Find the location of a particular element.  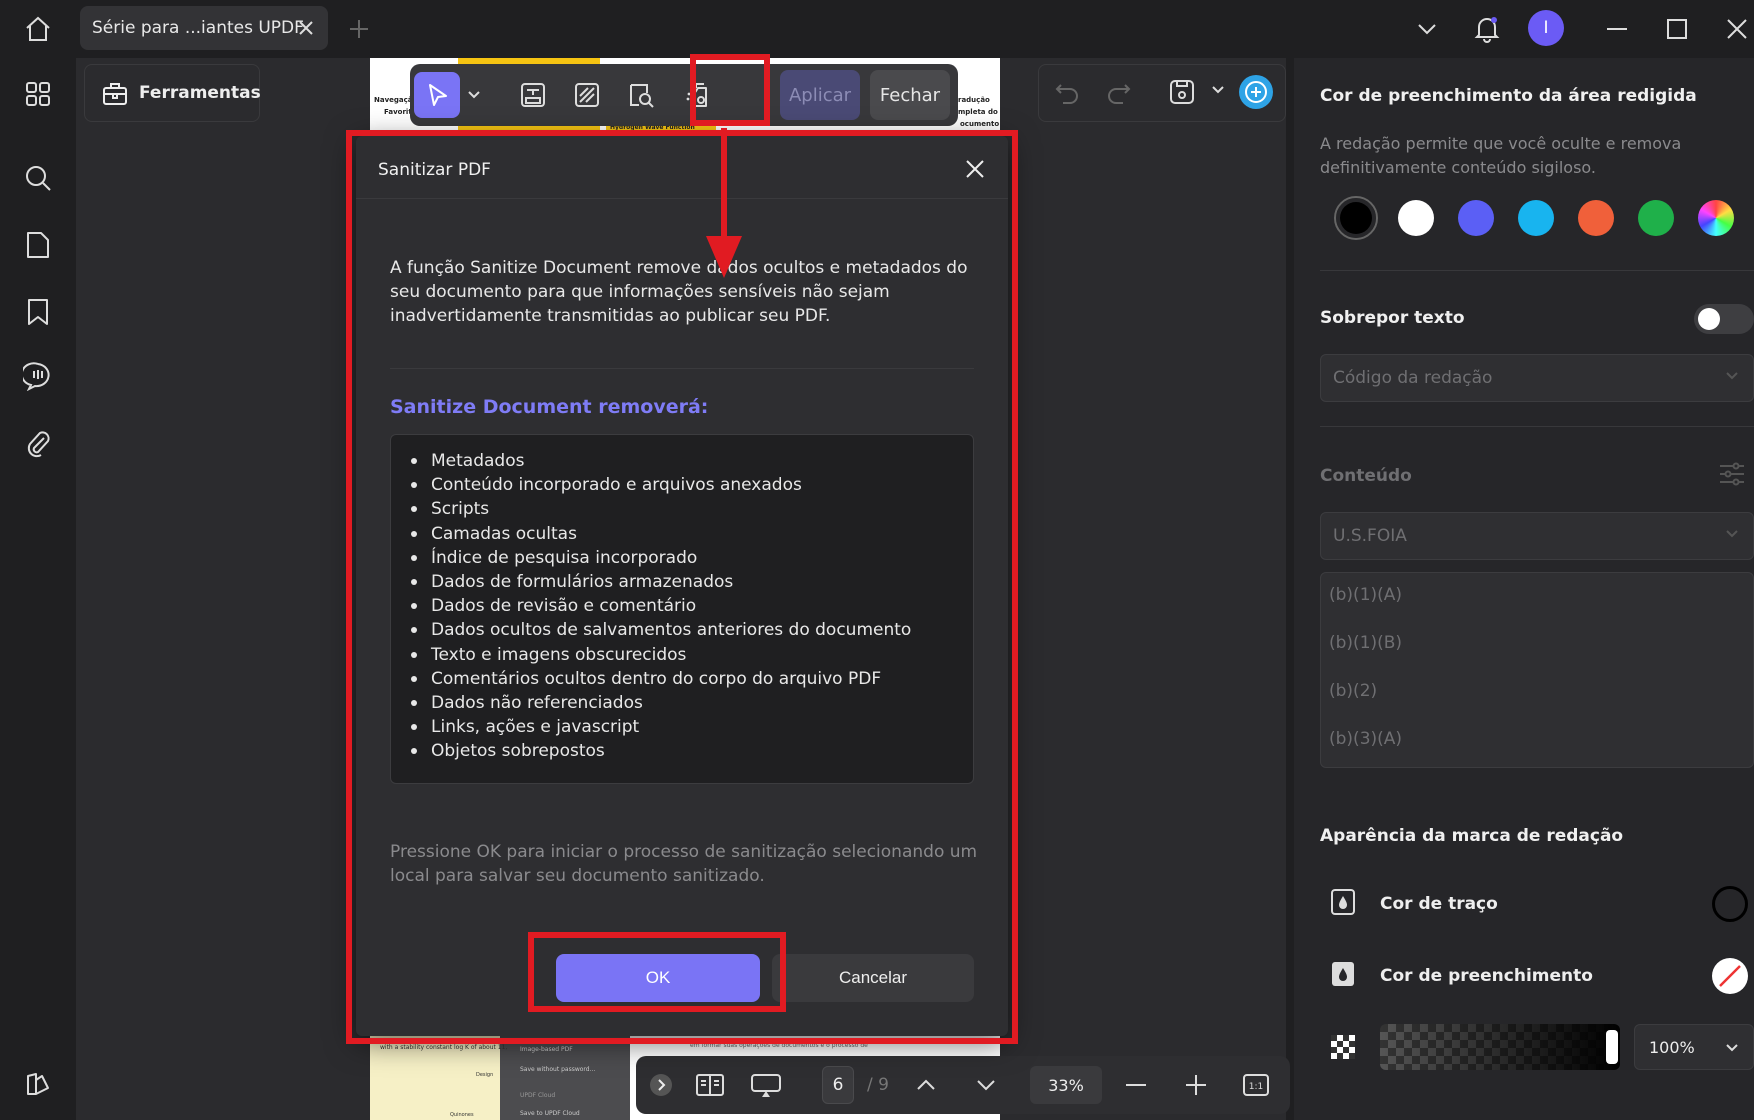

search-redact-icon is located at coordinates (641, 95).